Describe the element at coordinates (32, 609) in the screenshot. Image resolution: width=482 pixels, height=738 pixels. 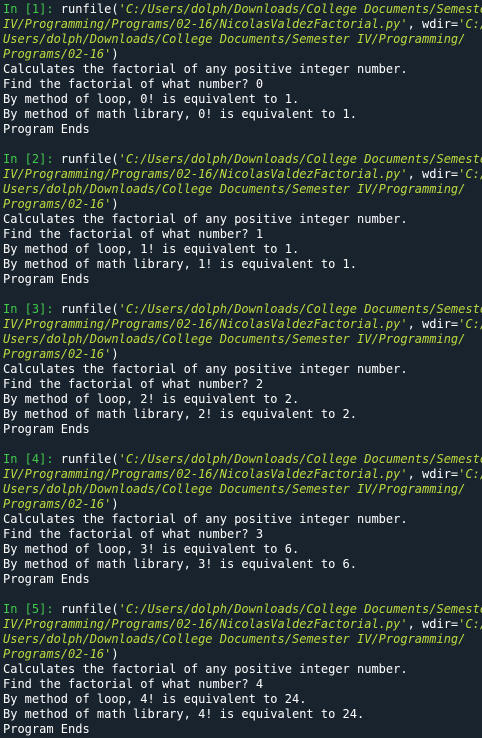
I see `input-prompt: In [5]:` at that location.